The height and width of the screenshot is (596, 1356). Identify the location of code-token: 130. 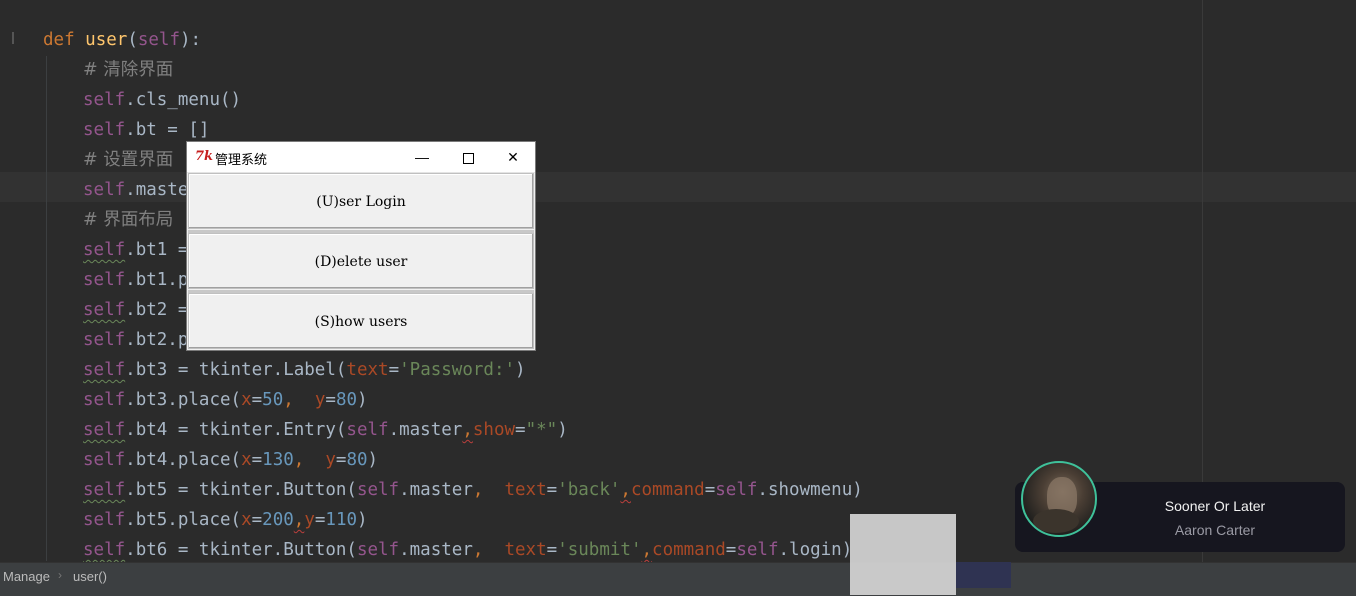
(278, 460).